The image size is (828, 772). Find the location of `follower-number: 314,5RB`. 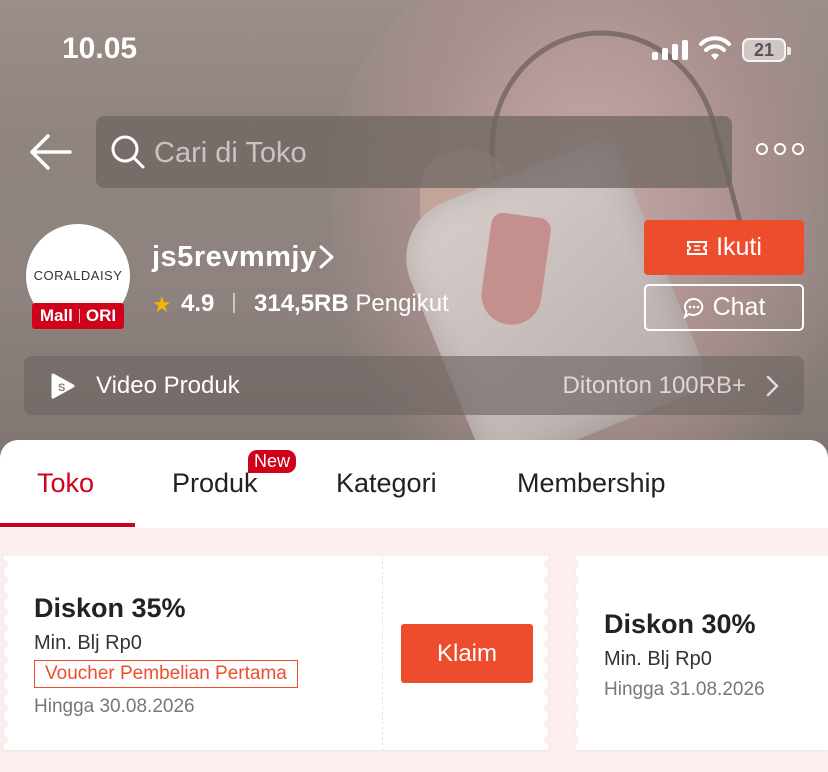

follower-number: 314,5RB is located at coordinates (301, 303).